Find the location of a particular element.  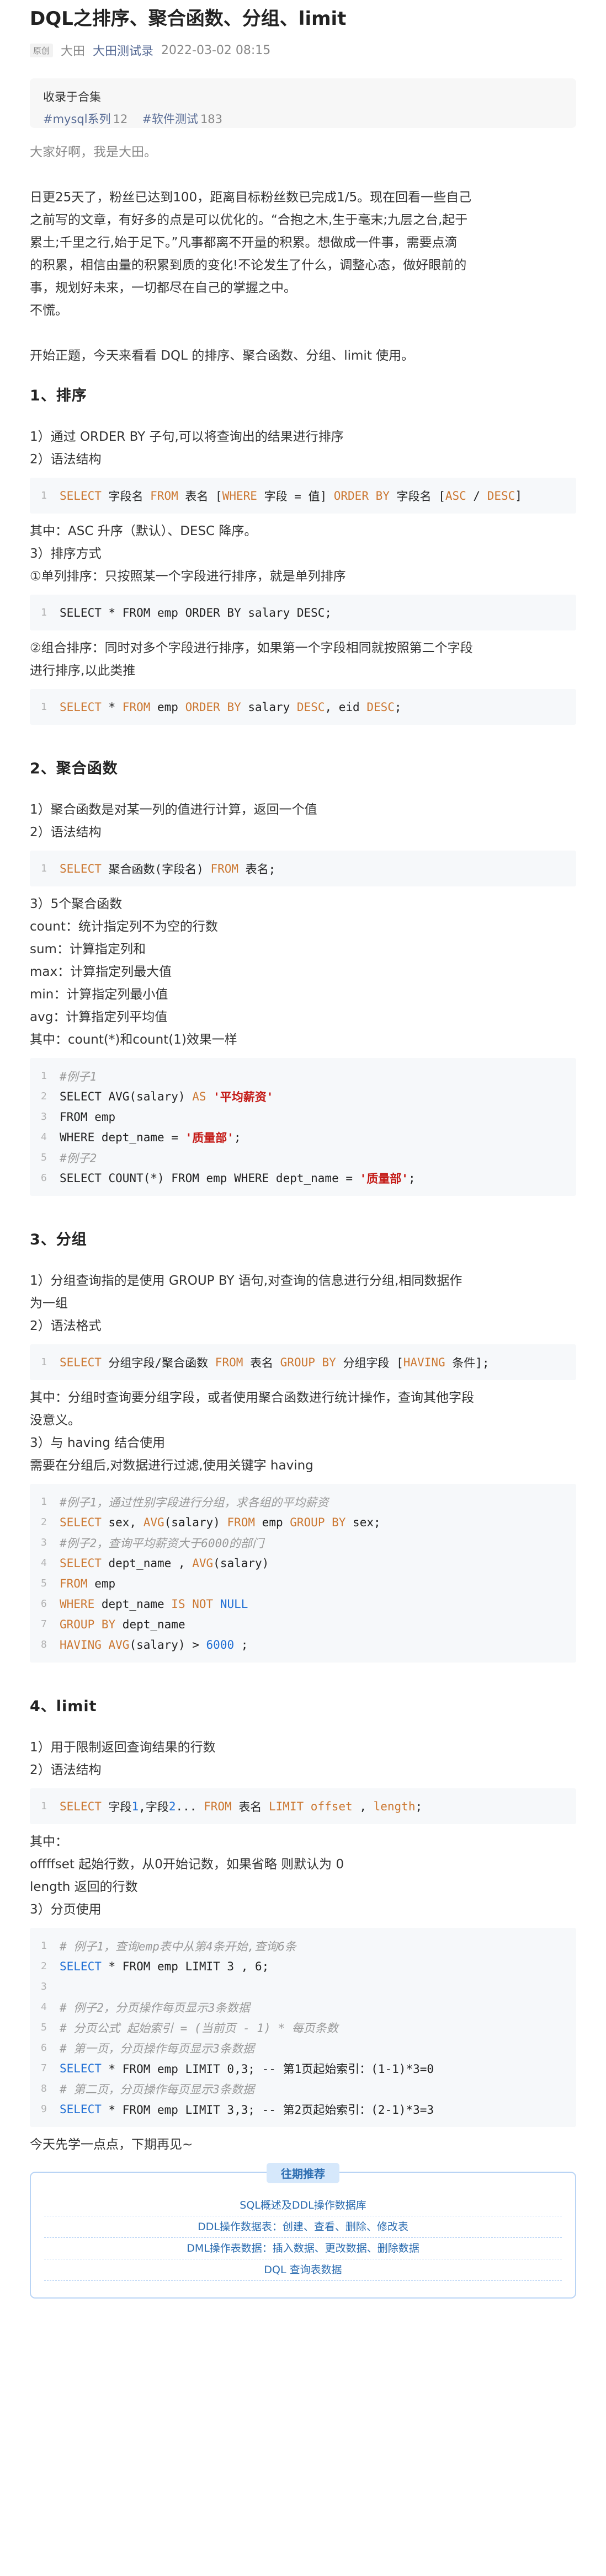

code-line: 5 # 分页公式 起始索引 = (当前页 - 1) * 每页条数 is located at coordinates (308, 2027).